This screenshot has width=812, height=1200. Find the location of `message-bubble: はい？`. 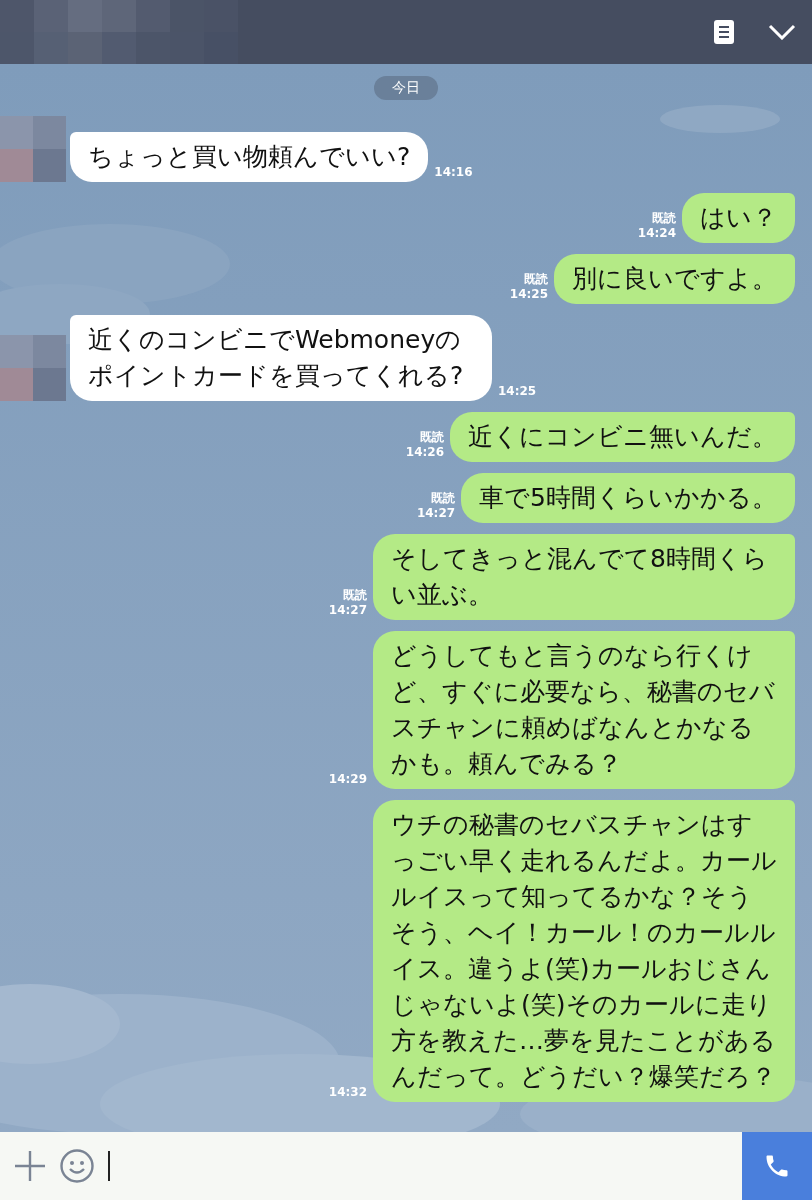

message-bubble: はい？ is located at coordinates (738, 218).